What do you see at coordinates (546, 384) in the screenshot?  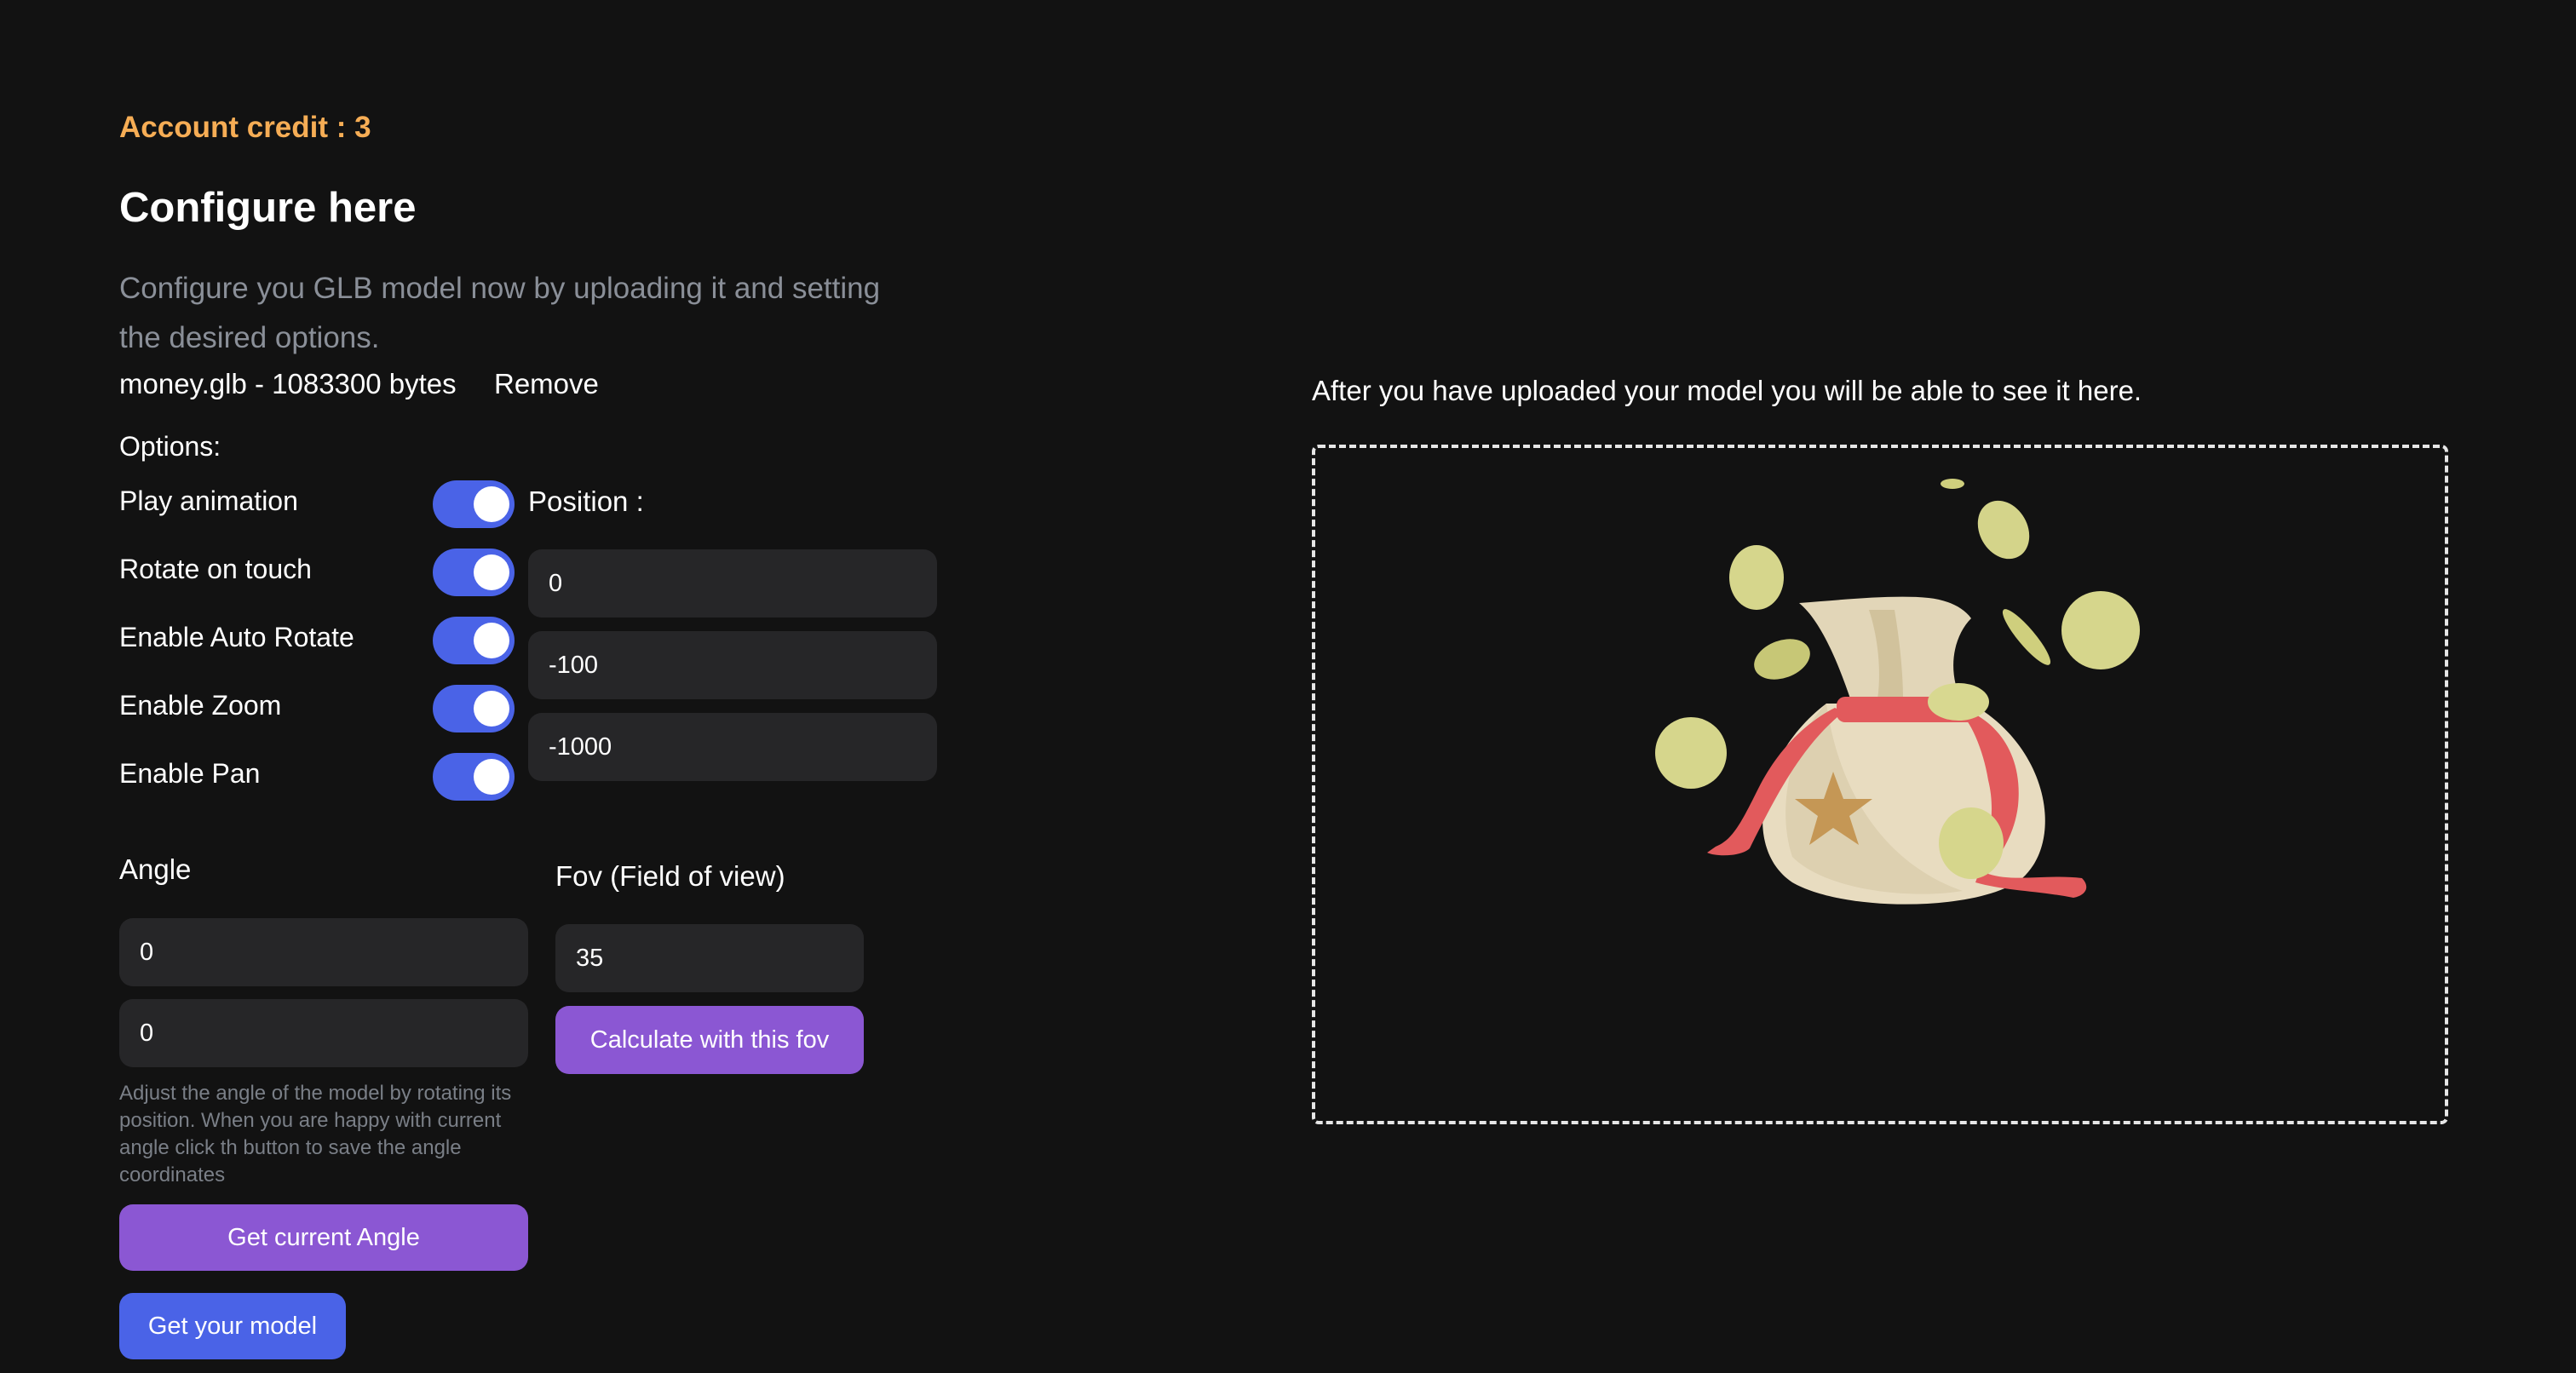 I see `remove-file-button: Remove` at bounding box center [546, 384].